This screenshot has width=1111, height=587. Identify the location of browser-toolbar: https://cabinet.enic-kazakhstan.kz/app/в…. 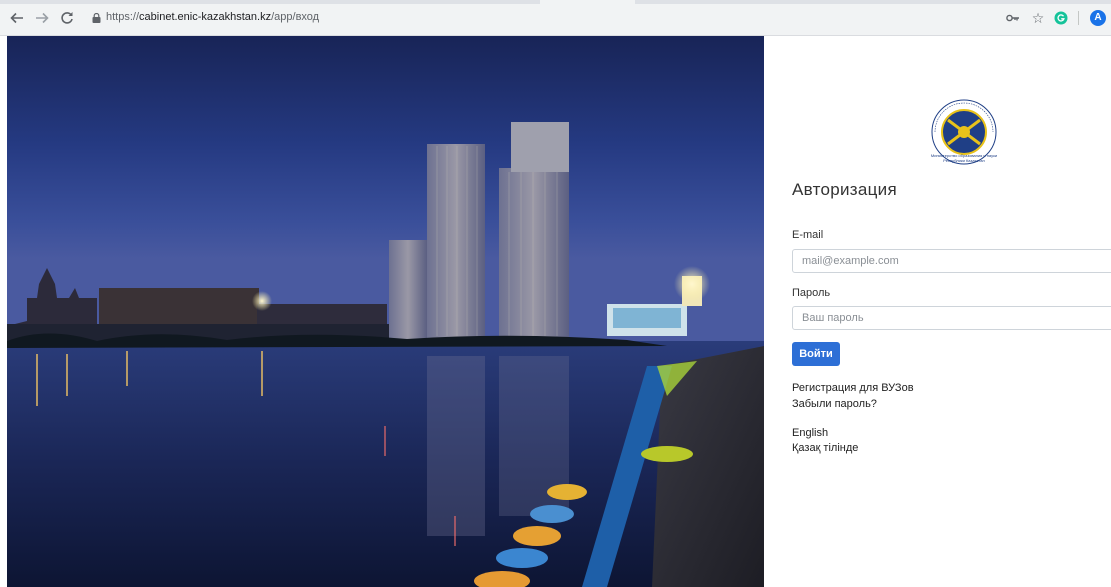
(555, 18).